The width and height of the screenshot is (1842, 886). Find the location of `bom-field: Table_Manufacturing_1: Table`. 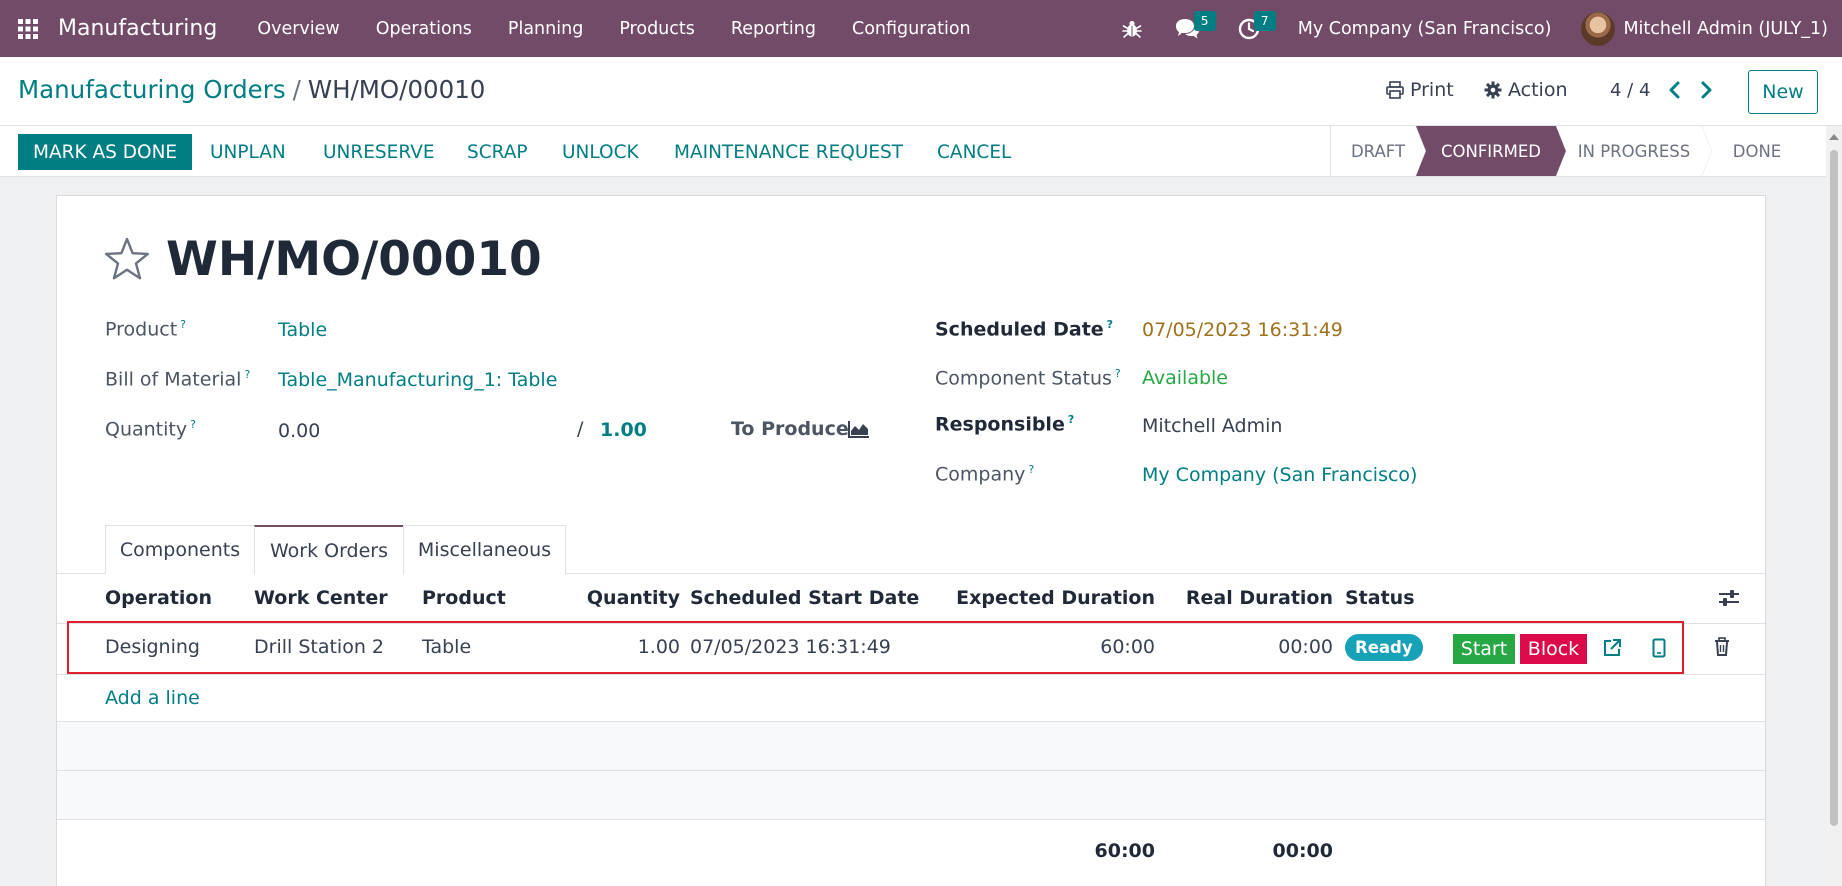

bom-field: Table_Manufacturing_1: Table is located at coordinates (417, 380).